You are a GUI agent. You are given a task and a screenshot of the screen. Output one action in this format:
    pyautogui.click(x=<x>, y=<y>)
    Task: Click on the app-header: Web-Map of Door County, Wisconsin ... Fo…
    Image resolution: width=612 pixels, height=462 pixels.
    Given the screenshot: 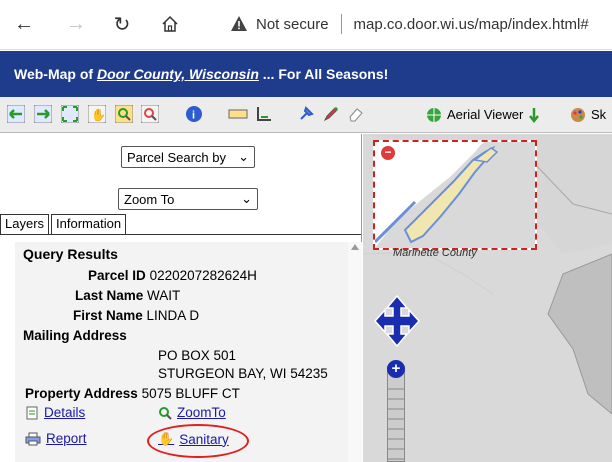 What is the action you would take?
    pyautogui.click(x=306, y=74)
    